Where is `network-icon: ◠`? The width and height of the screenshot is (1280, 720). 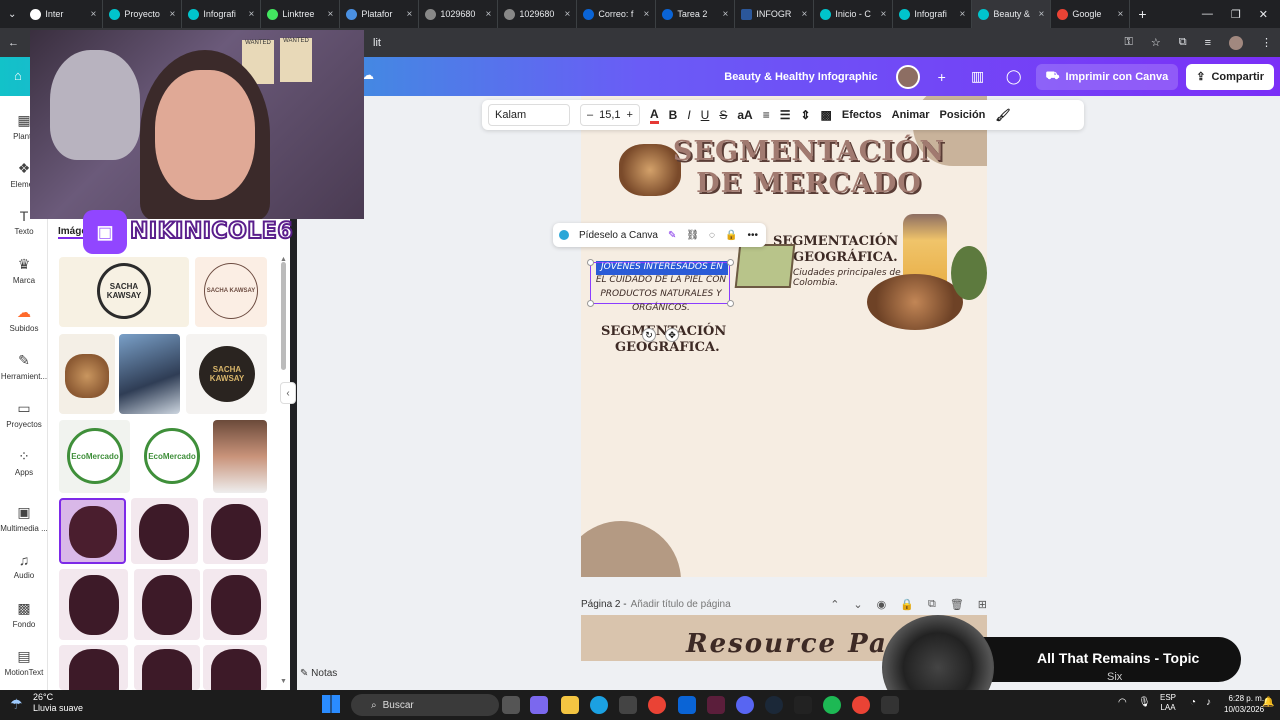
network-icon: ◠ is located at coordinates (1122, 702).